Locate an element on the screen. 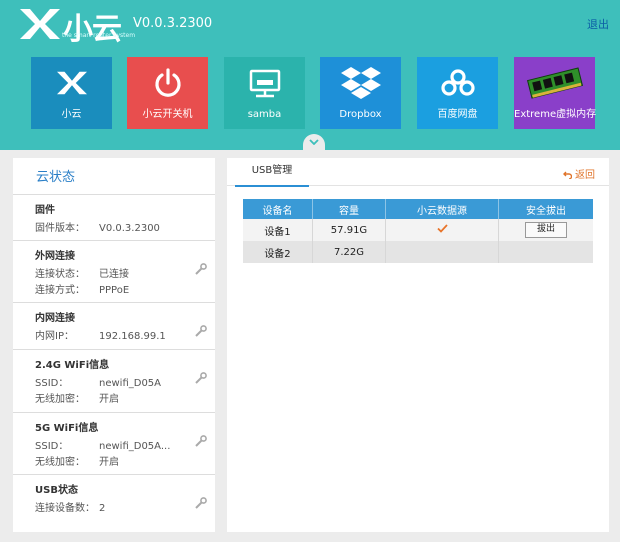  column-header: 容量 is located at coordinates (349, 209).